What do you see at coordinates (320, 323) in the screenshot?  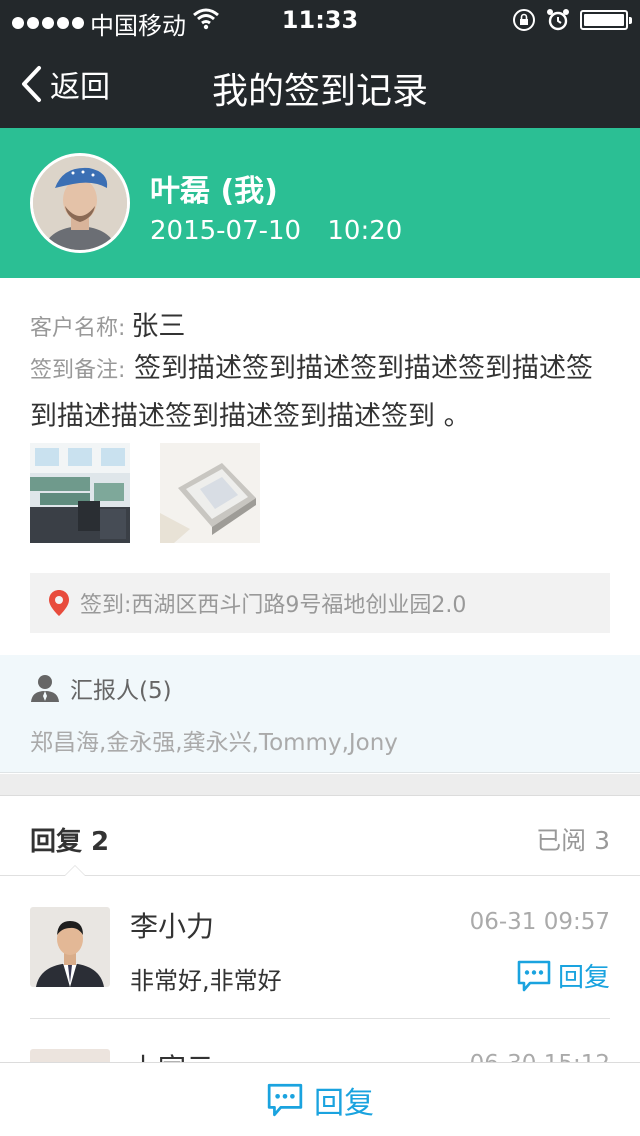 I see `customer-row: 客户名称: 张三` at bounding box center [320, 323].